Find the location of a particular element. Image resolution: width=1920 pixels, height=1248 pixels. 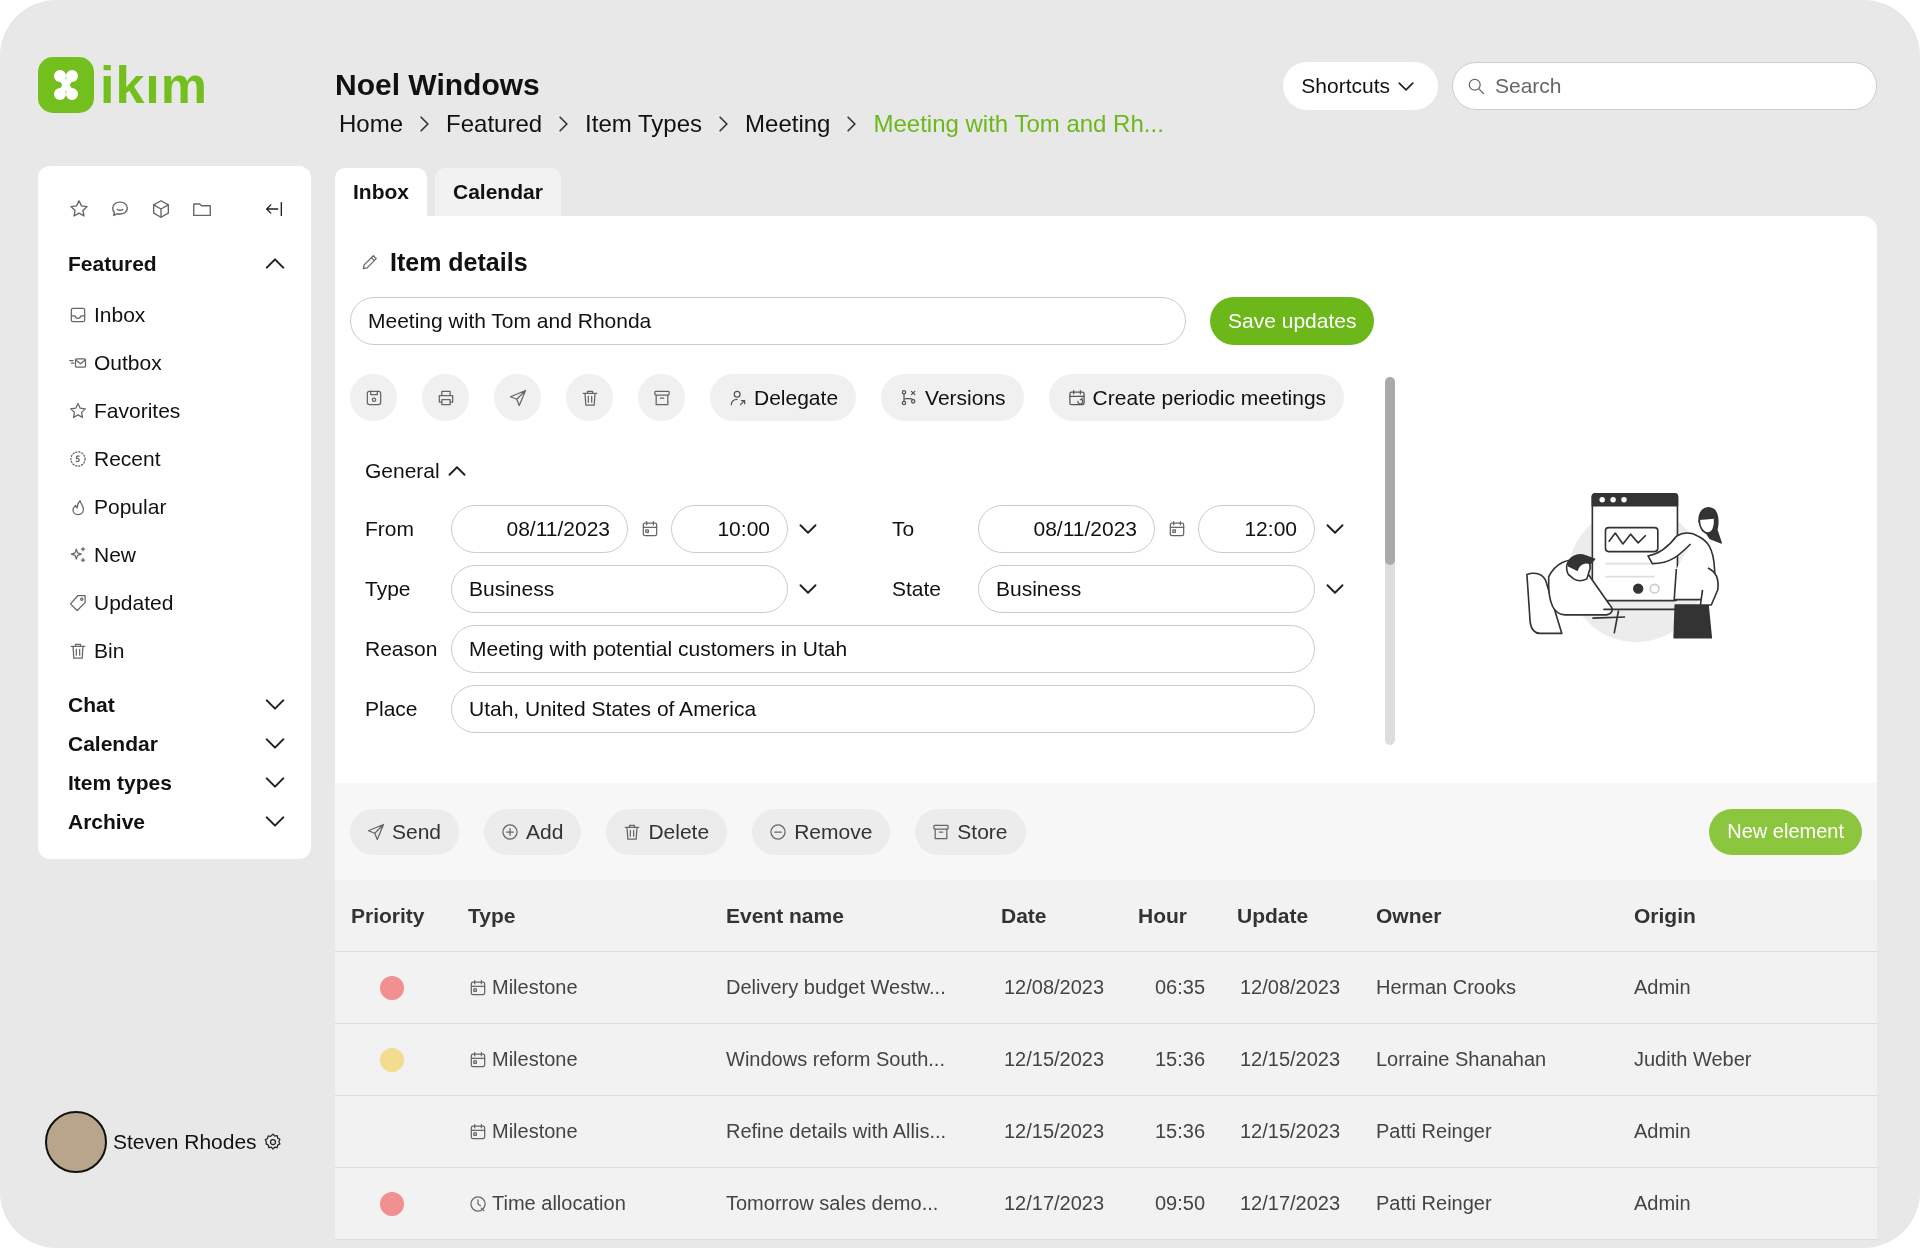

search-field: Search is located at coordinates (1664, 86).